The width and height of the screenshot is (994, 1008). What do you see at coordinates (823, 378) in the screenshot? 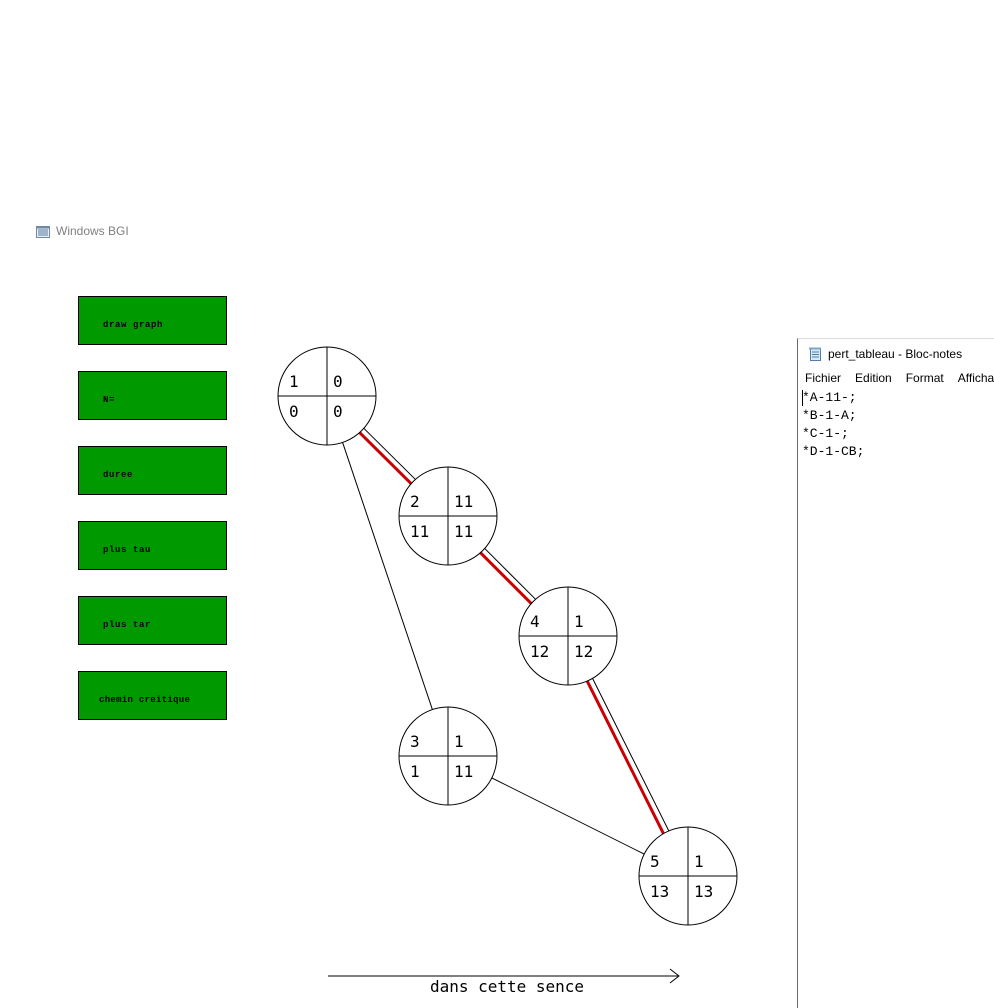
I see `menu-fichier: Fichier` at bounding box center [823, 378].